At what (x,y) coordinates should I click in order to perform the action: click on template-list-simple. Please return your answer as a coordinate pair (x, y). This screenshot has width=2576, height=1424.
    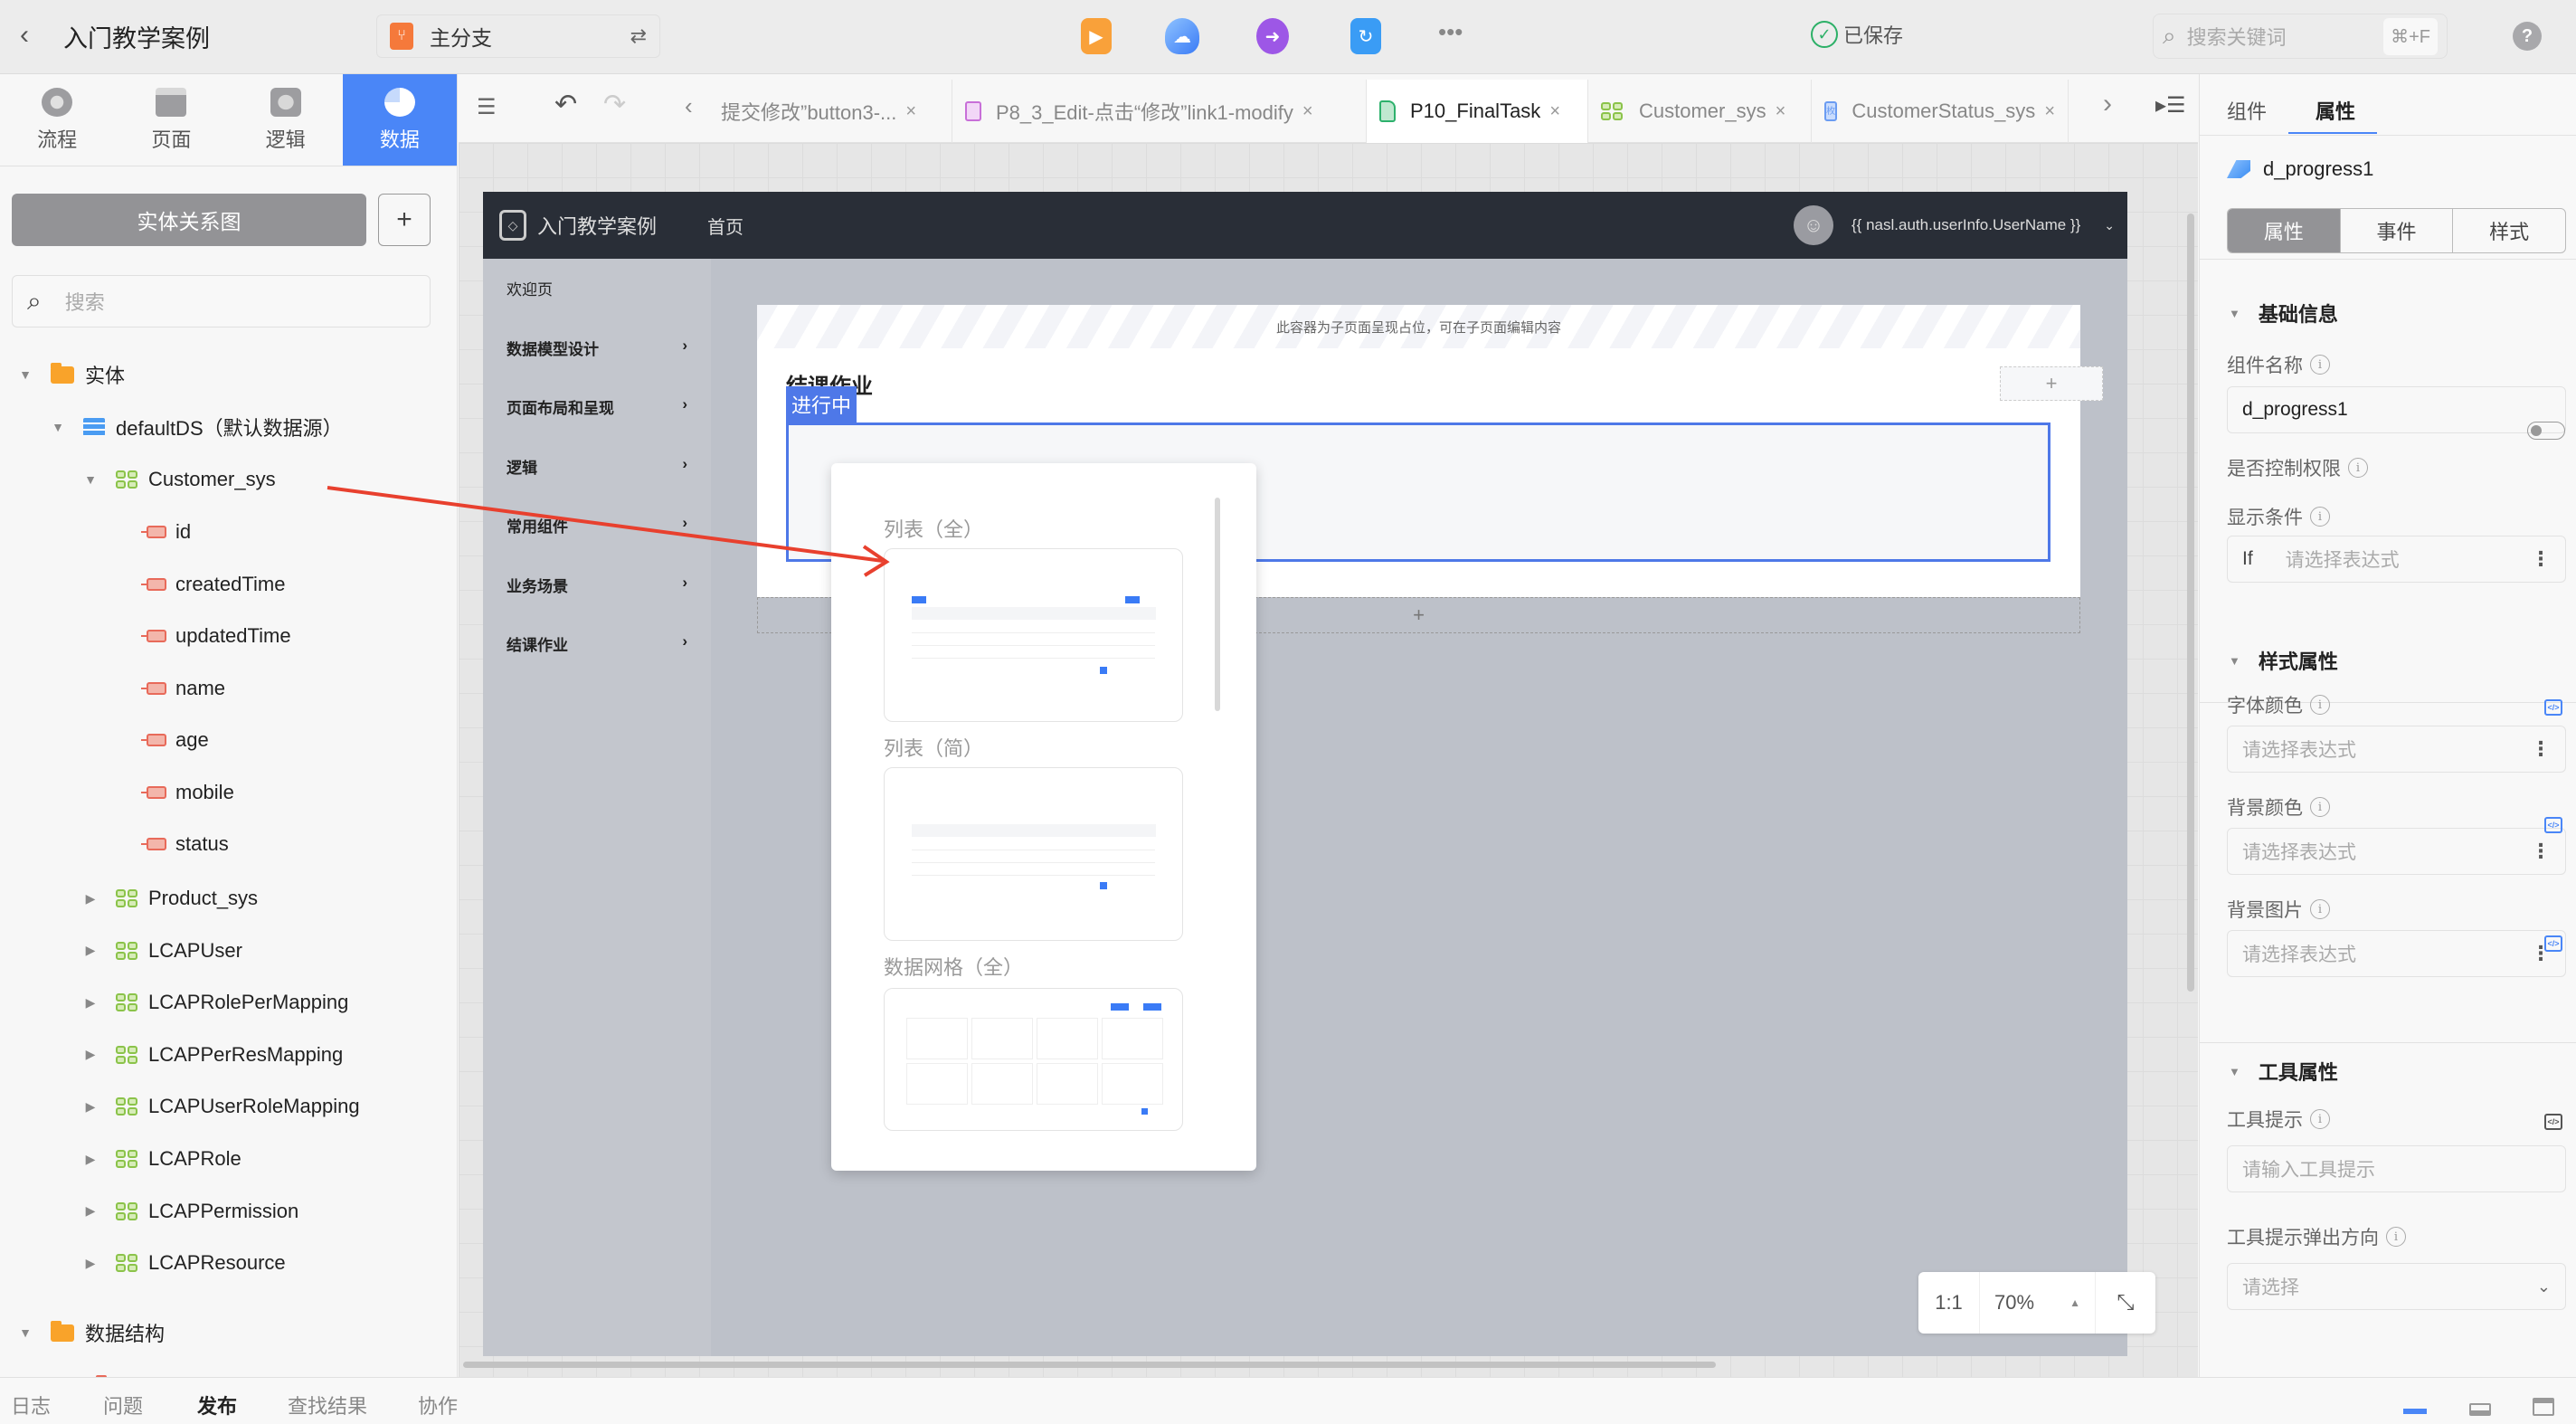
    Looking at the image, I should click on (1034, 854).